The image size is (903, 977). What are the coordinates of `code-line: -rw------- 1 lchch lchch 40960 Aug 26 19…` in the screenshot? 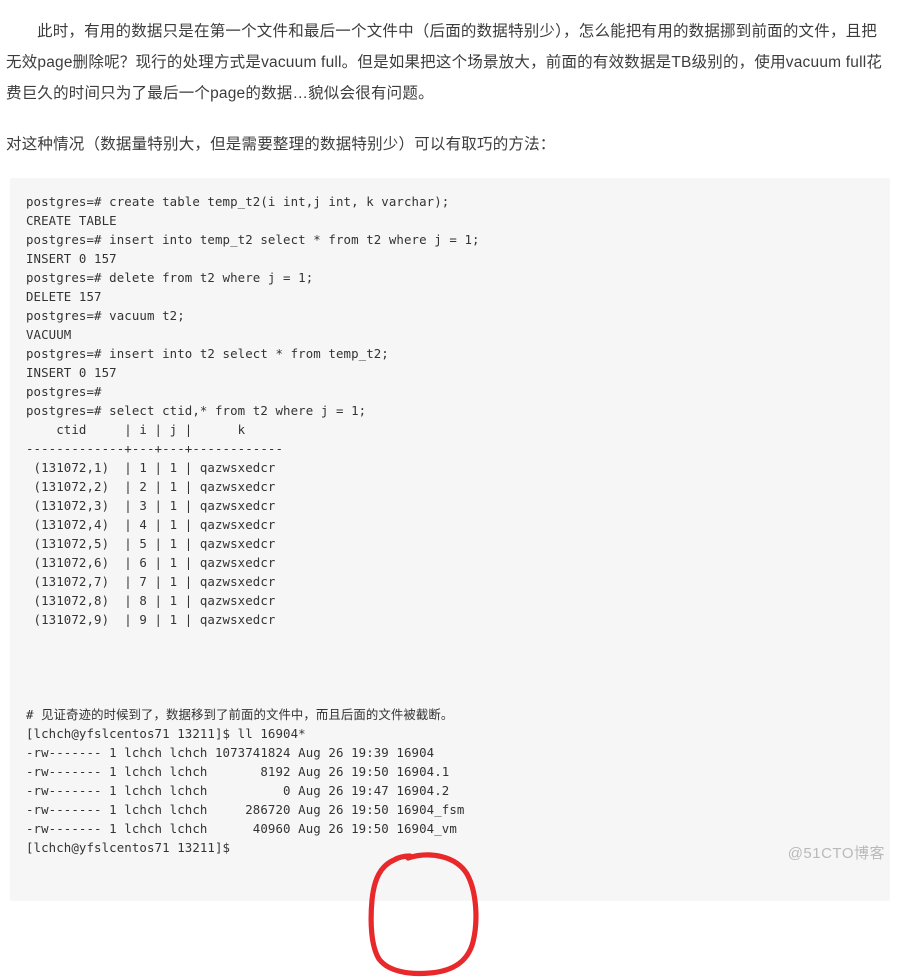 It's located at (241, 828).